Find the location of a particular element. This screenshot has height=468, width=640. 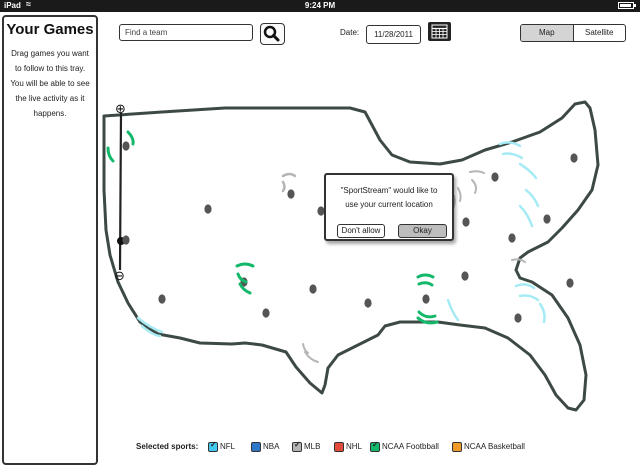

sport-label: MLB is located at coordinates (312, 446).